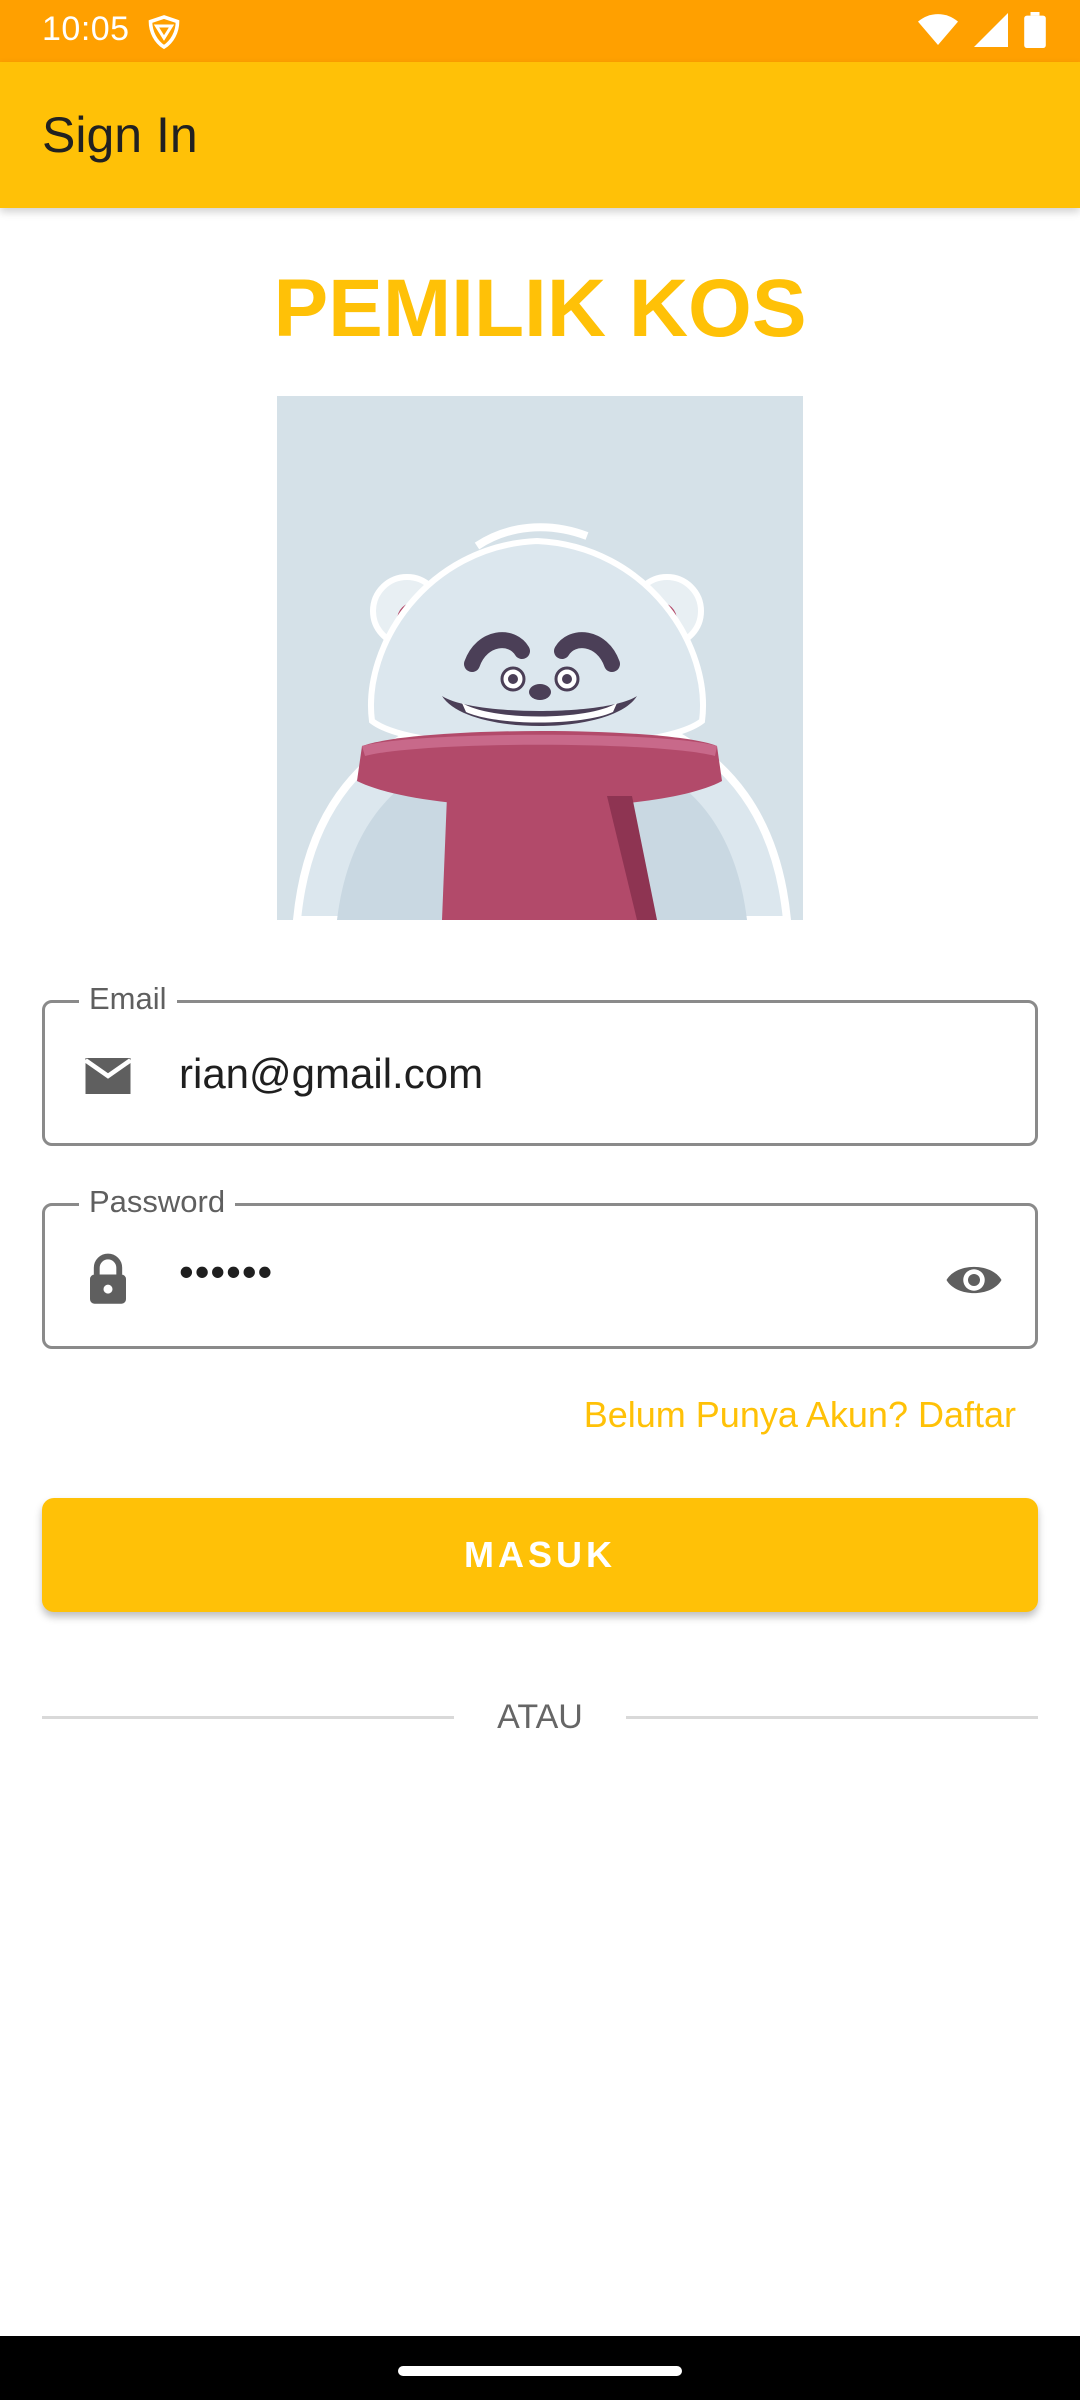 The image size is (1080, 2400). I want to click on page-title: Sign In, so click(120, 135).